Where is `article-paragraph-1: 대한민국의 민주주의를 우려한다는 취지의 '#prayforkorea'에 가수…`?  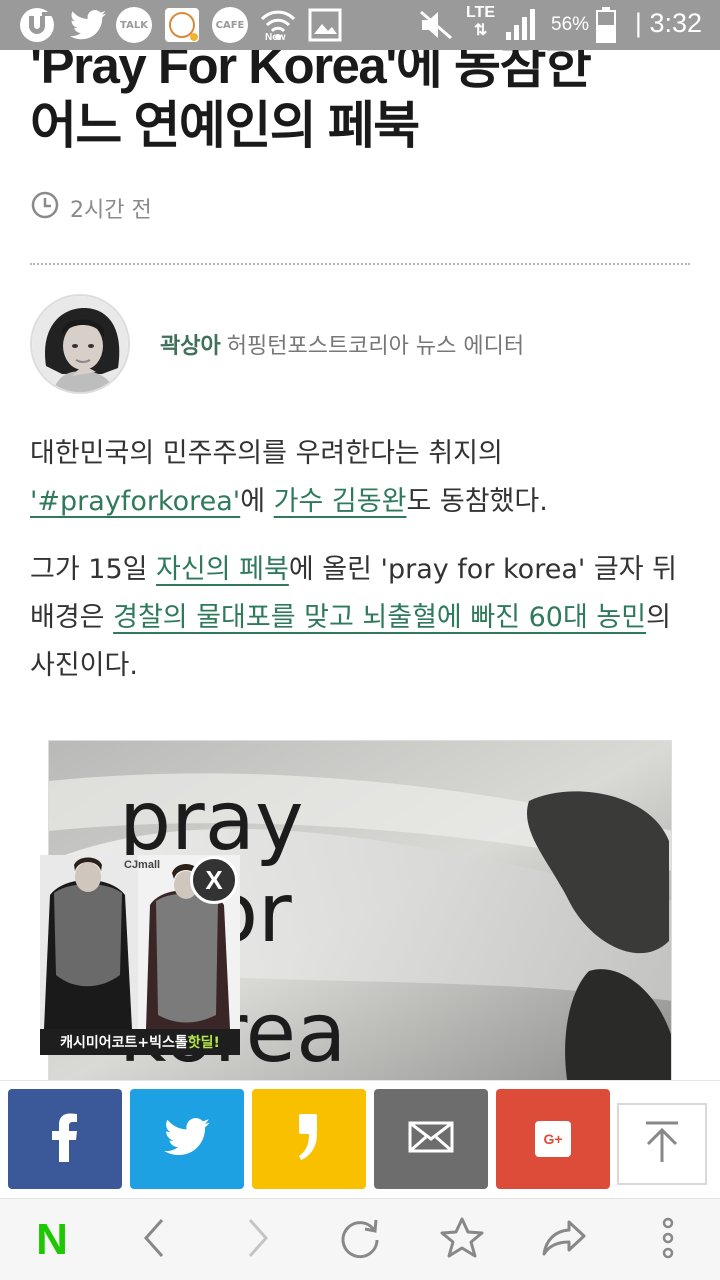
article-paragraph-1: 대한민국의 민주주의를 우려한다는 취지의 '#prayforkorea'에 가수… is located at coordinates (360, 478).